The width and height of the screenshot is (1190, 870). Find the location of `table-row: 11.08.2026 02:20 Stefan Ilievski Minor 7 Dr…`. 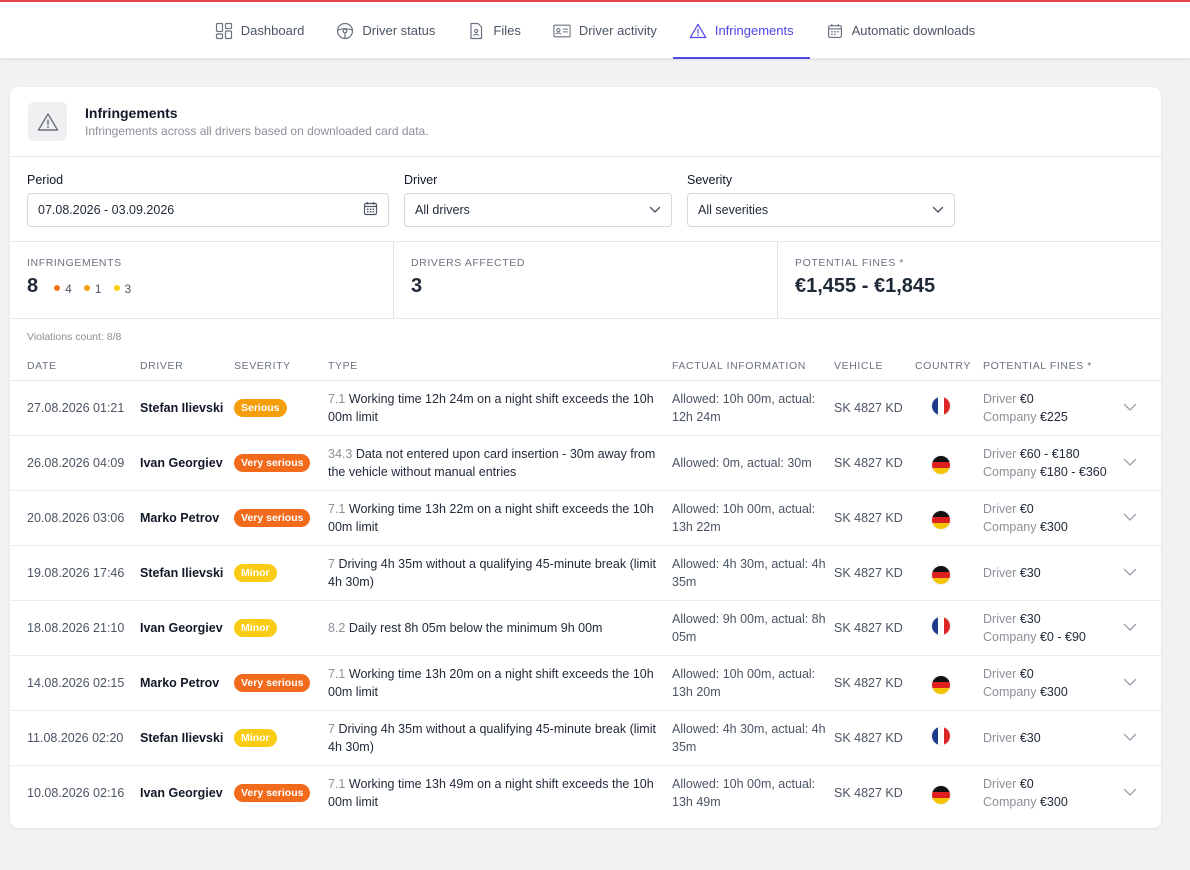

table-row: 11.08.2026 02:20 Stefan Ilievski Minor 7 Dr… is located at coordinates (585, 738).